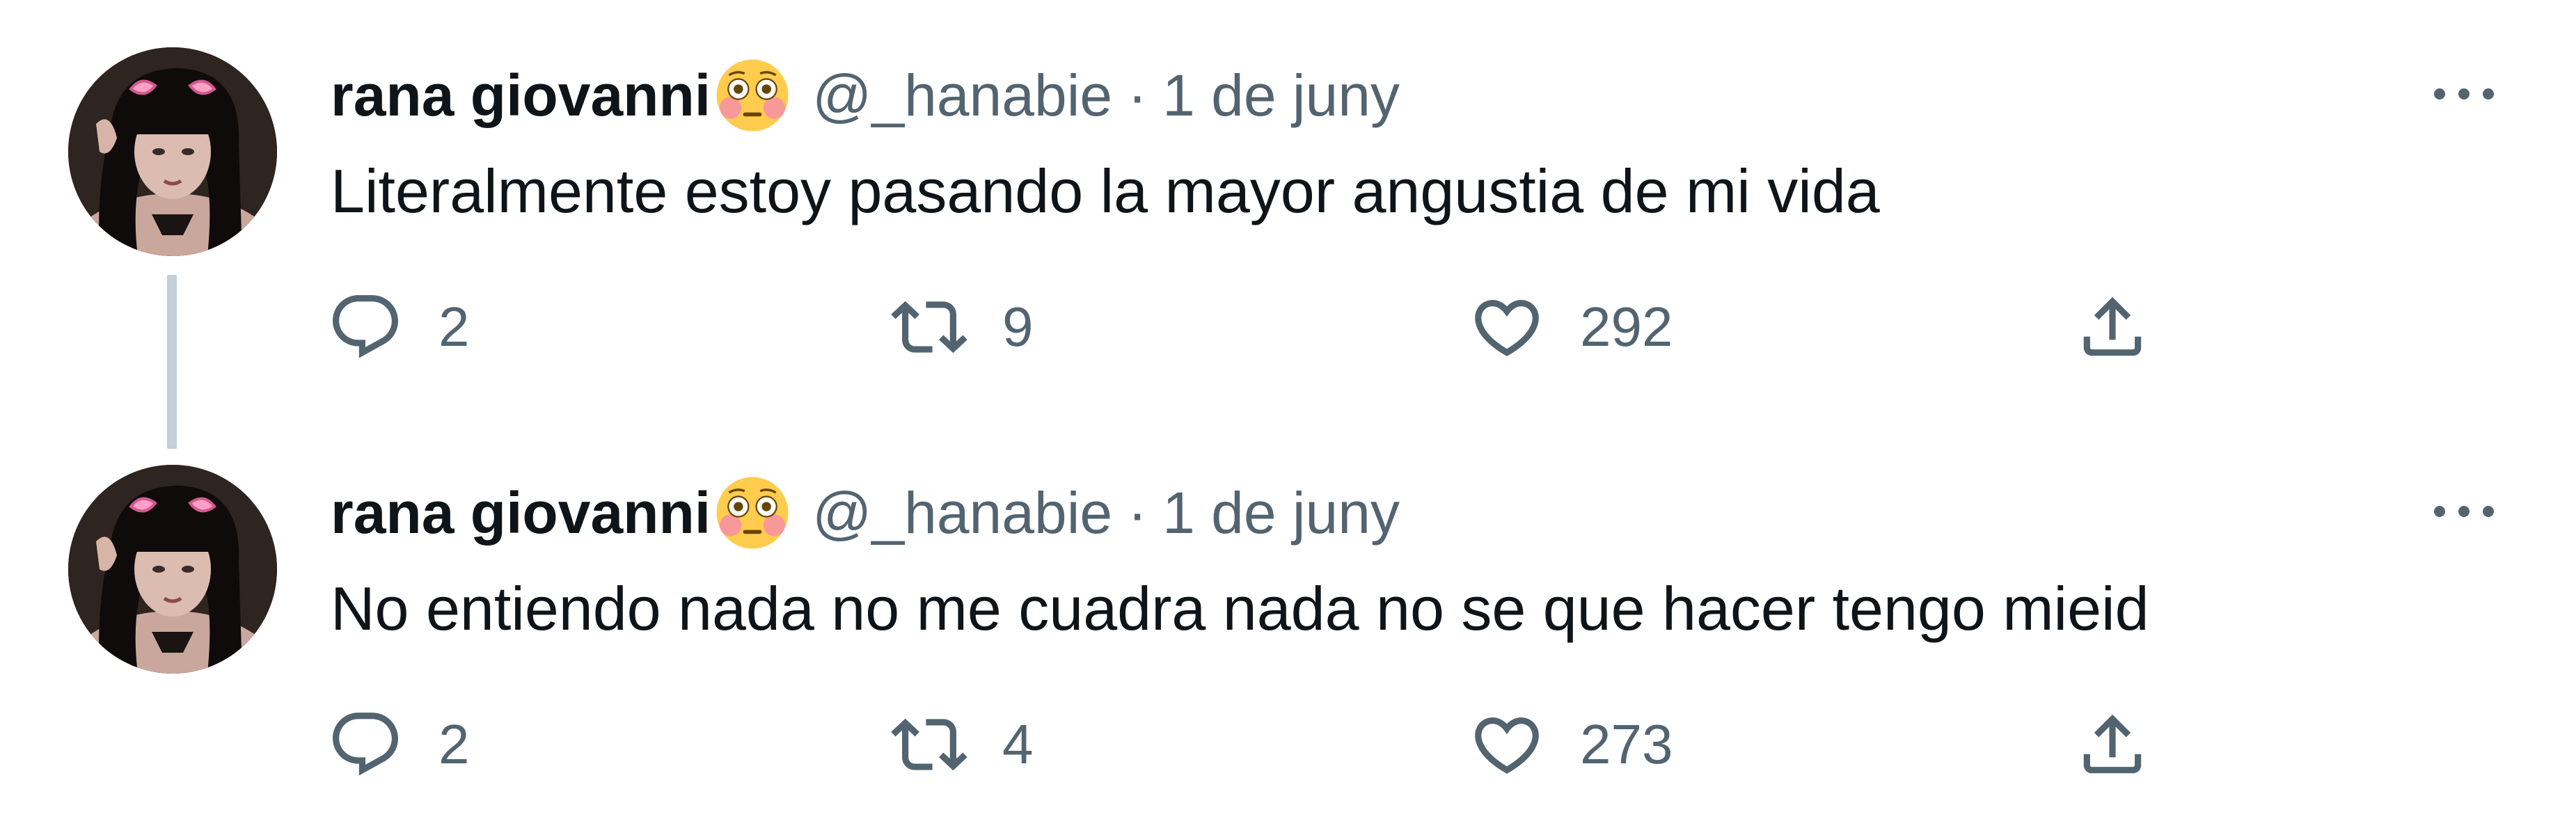  What do you see at coordinates (1018, 327) in the screenshot?
I see `retweet-count: 9` at bounding box center [1018, 327].